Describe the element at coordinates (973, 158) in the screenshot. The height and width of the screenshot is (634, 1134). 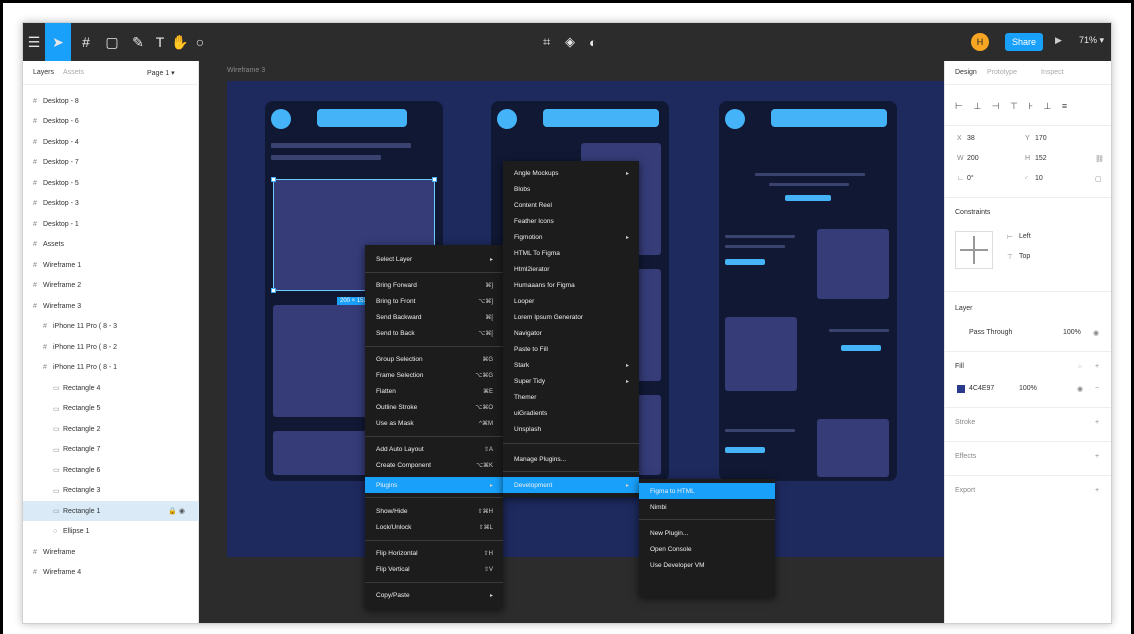
I see `width-input: 200` at that location.